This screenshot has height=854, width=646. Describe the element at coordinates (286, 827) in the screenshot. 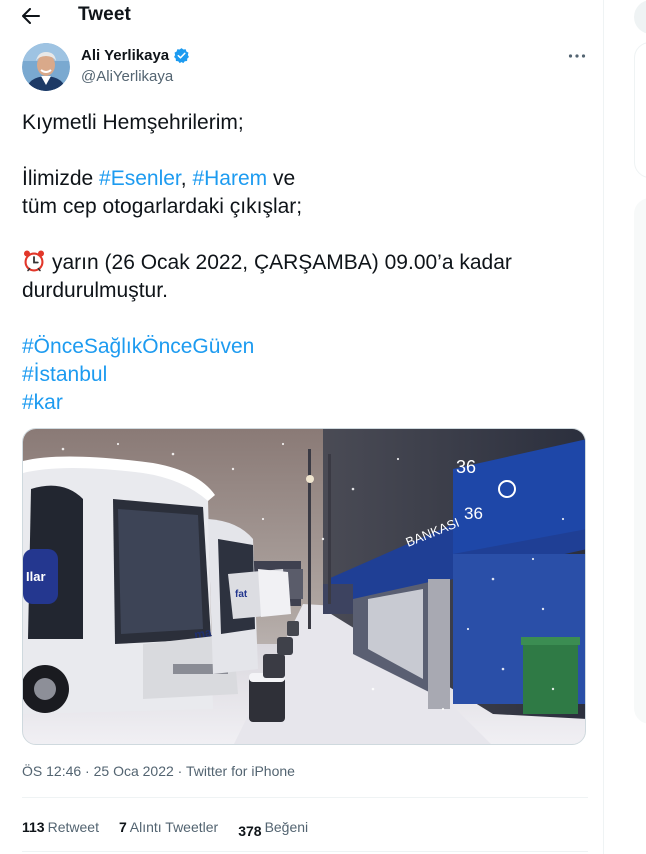

I see `likes-label: Beğeni` at that location.